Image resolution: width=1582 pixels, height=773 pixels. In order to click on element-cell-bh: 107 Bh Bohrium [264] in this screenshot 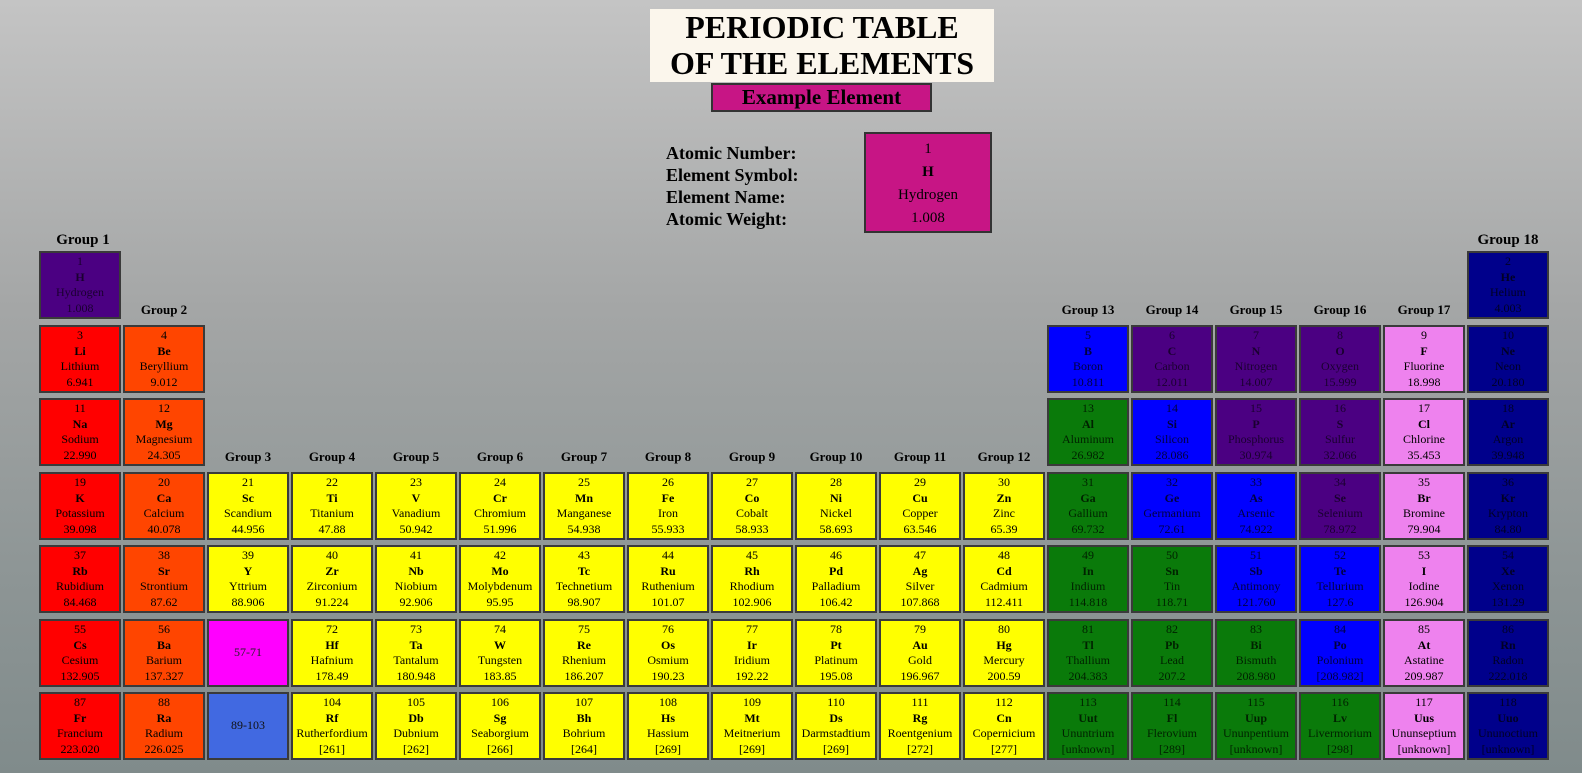, I will do `click(584, 726)`.